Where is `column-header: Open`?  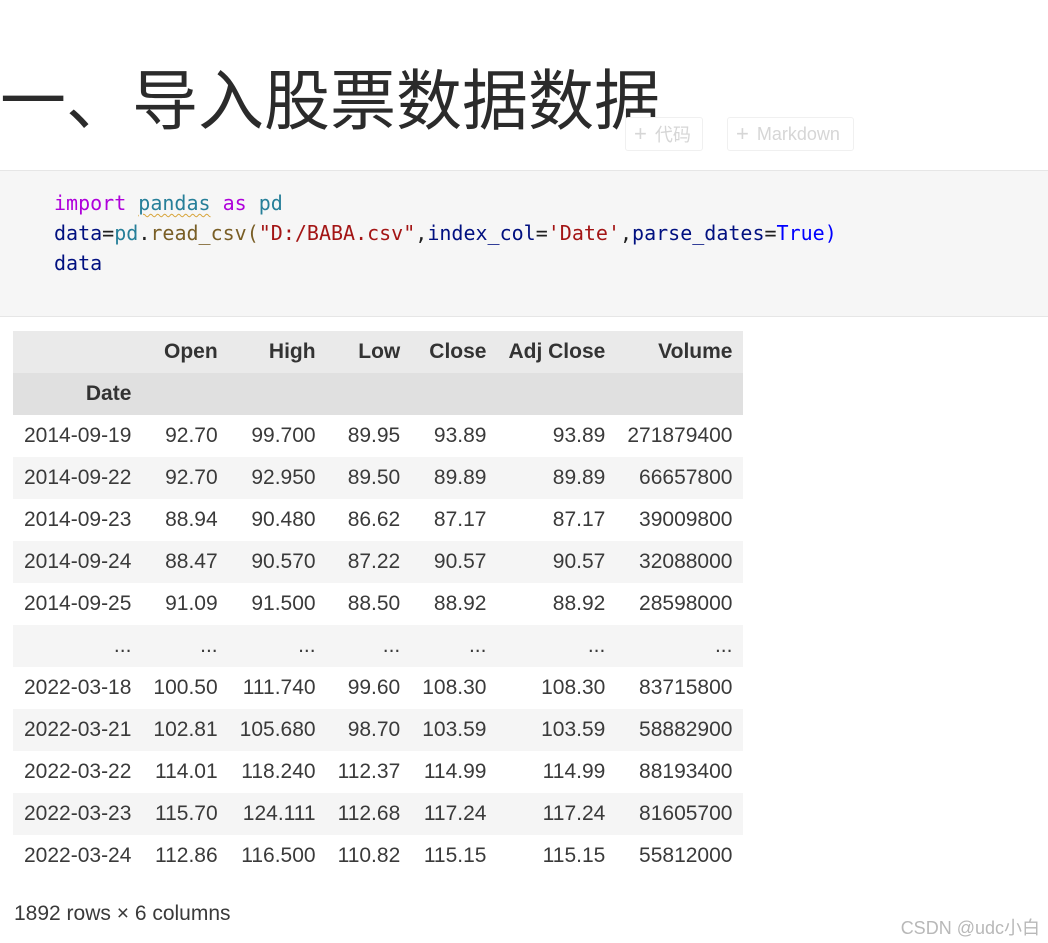
column-header: Open is located at coordinates (185, 352).